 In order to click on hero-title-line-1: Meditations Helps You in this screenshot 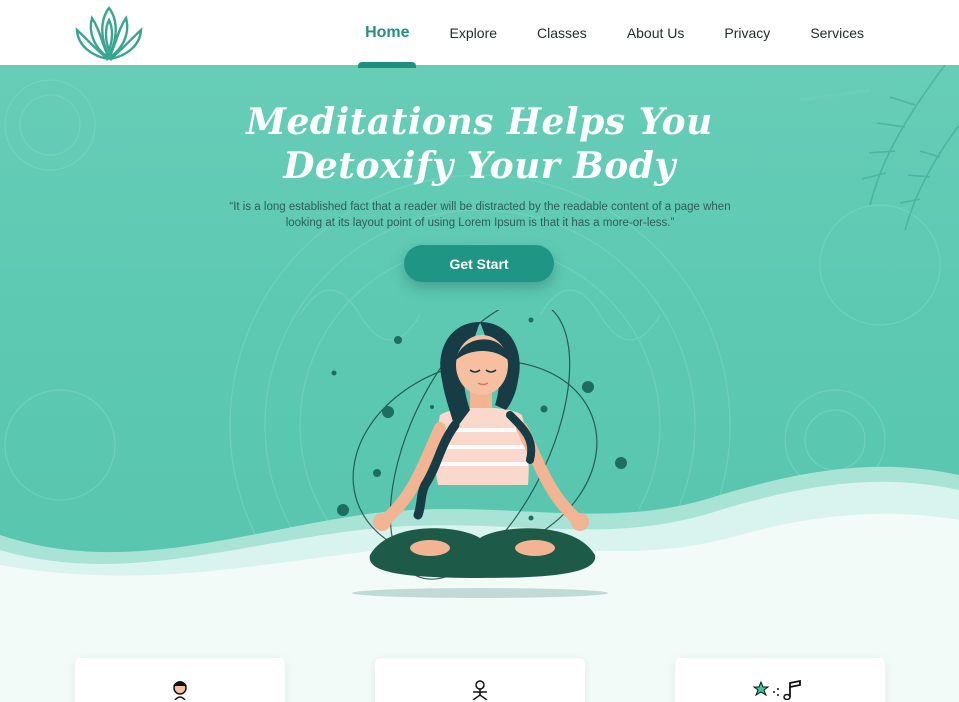, I will do `click(479, 122)`.